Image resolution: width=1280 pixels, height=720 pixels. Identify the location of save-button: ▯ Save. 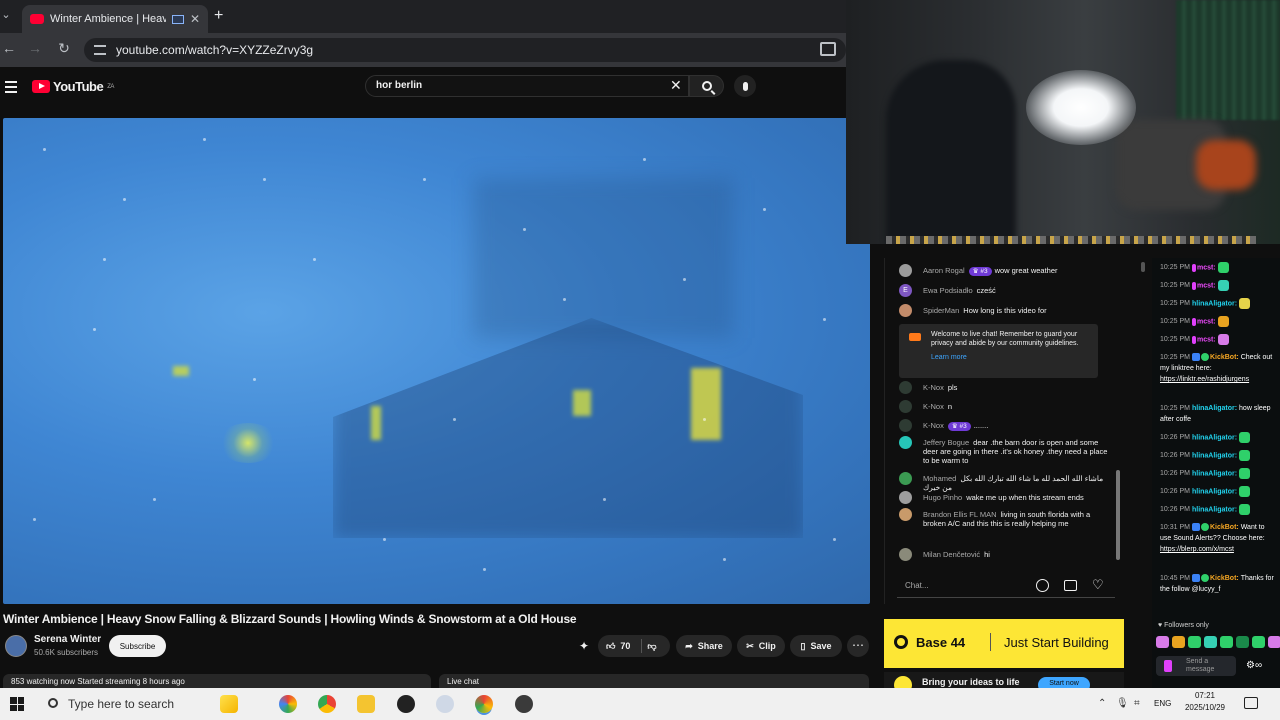
(816, 646).